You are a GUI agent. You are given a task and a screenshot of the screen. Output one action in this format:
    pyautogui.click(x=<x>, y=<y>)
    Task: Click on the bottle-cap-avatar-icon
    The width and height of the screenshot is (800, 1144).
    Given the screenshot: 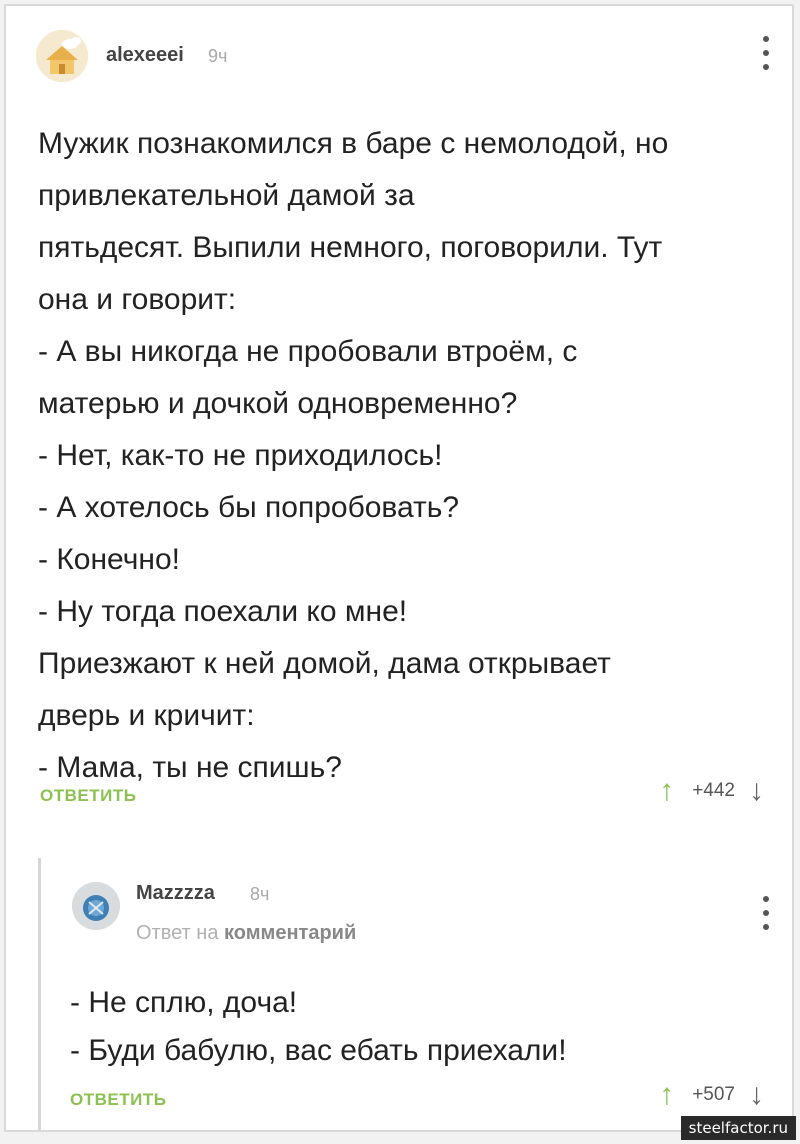 What is the action you would take?
    pyautogui.click(x=96, y=906)
    